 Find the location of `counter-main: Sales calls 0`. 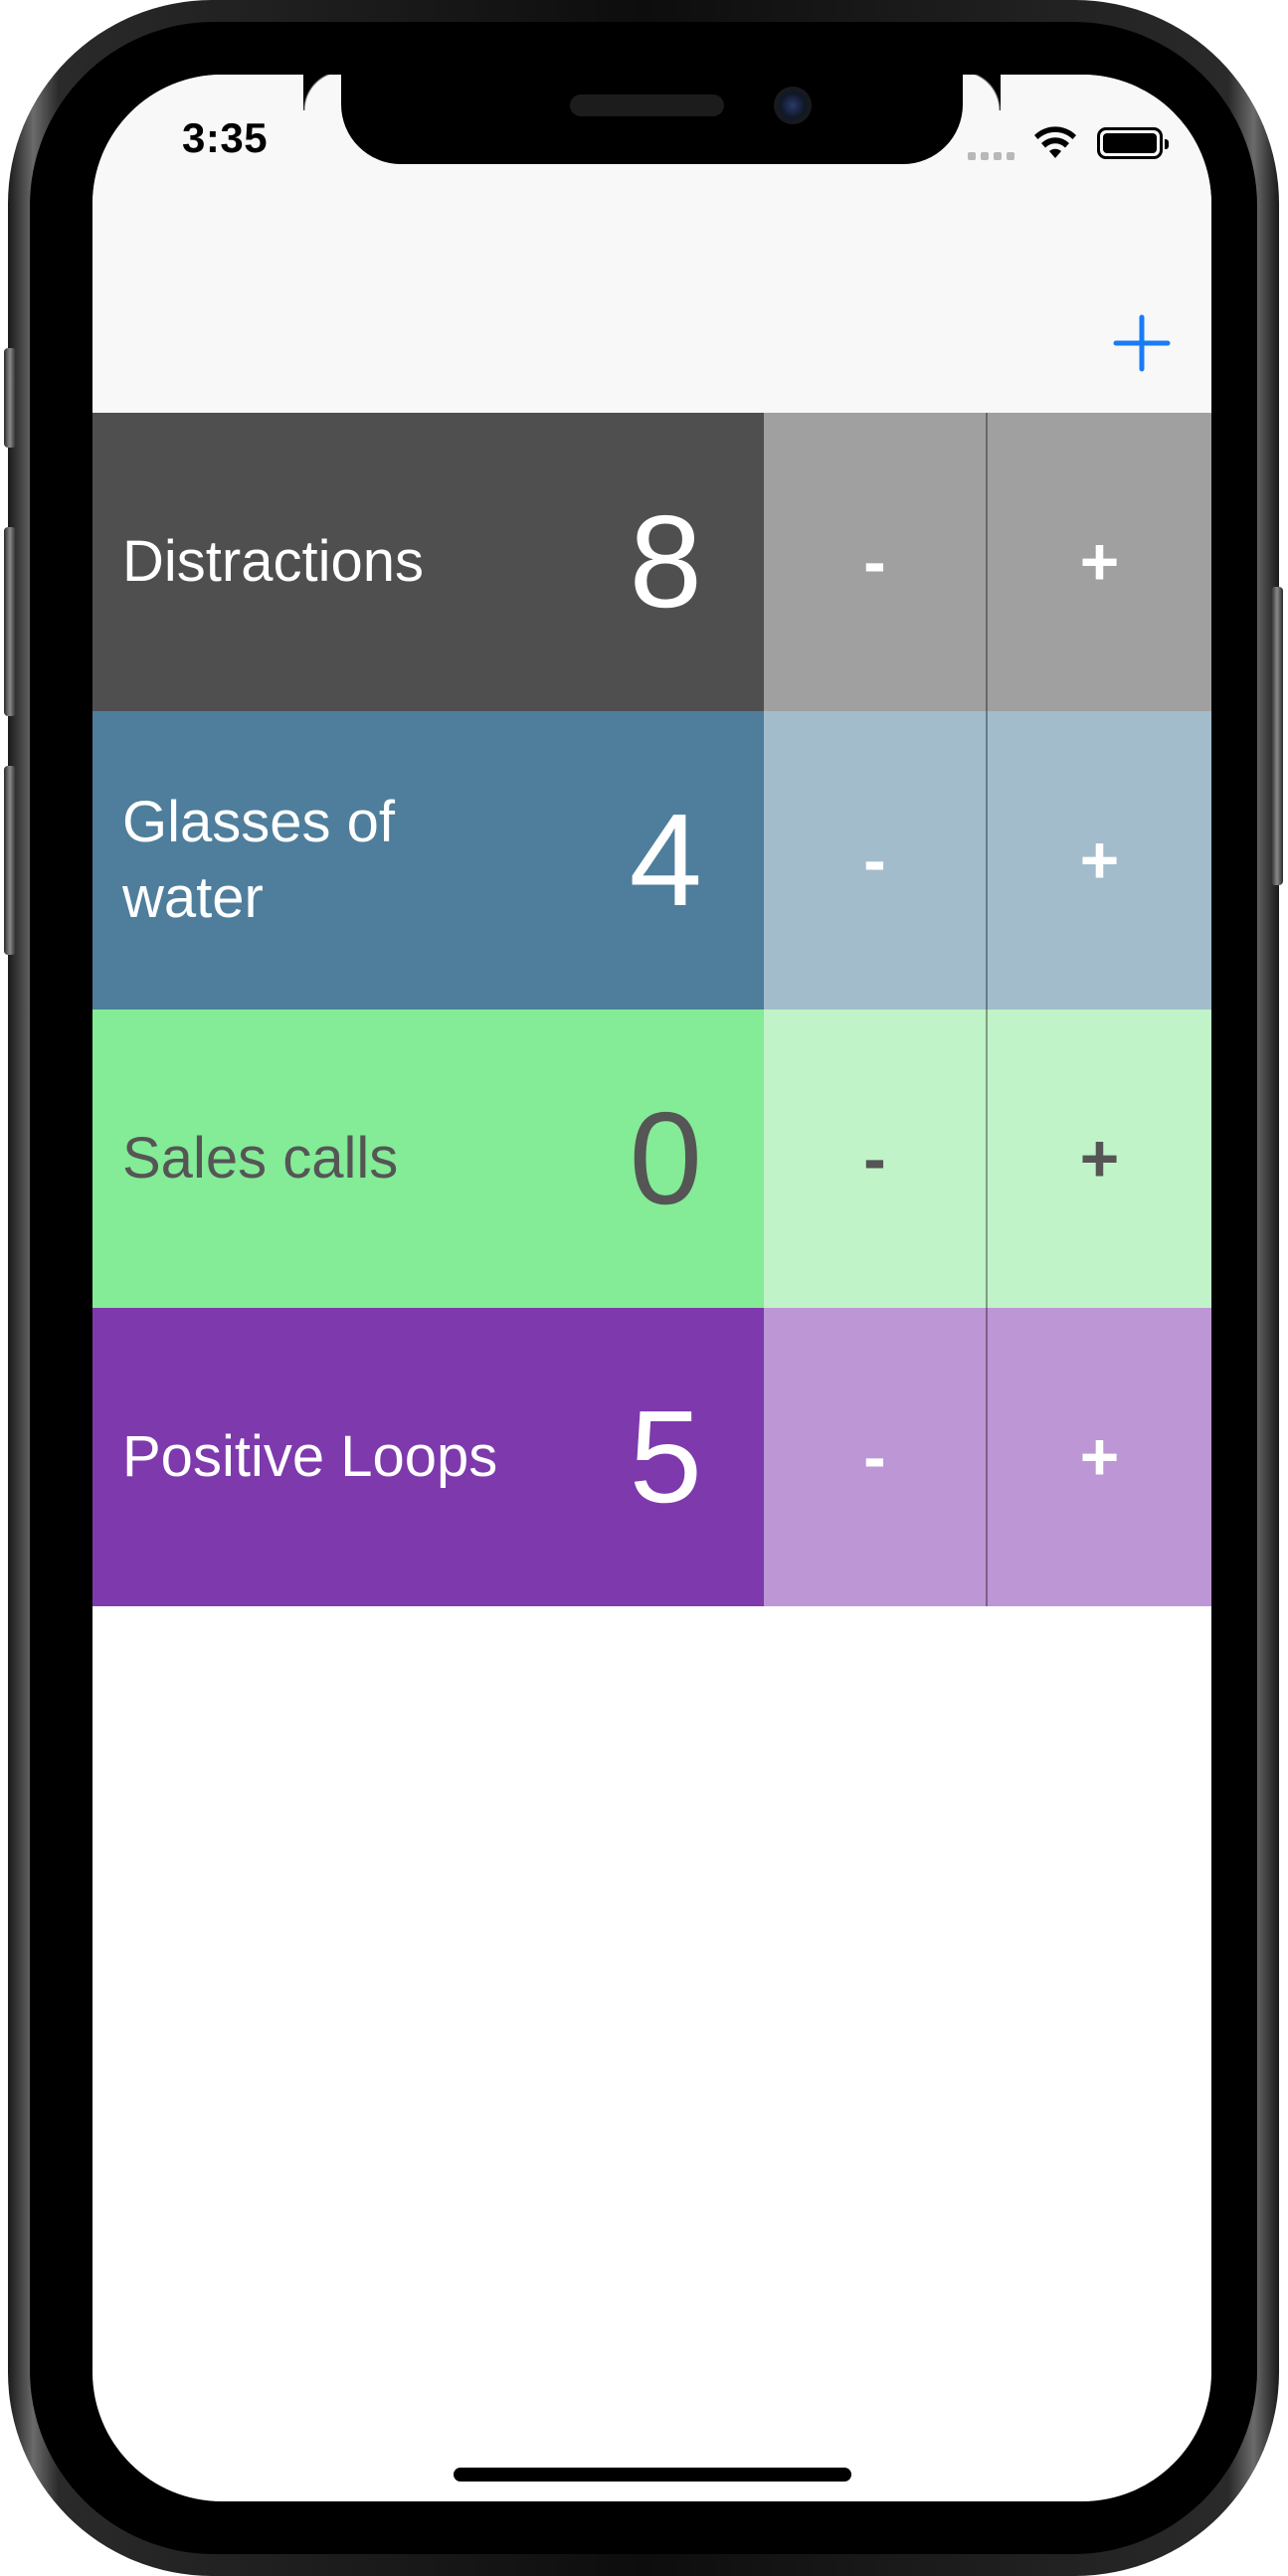

counter-main: Sales calls 0 is located at coordinates (428, 1159).